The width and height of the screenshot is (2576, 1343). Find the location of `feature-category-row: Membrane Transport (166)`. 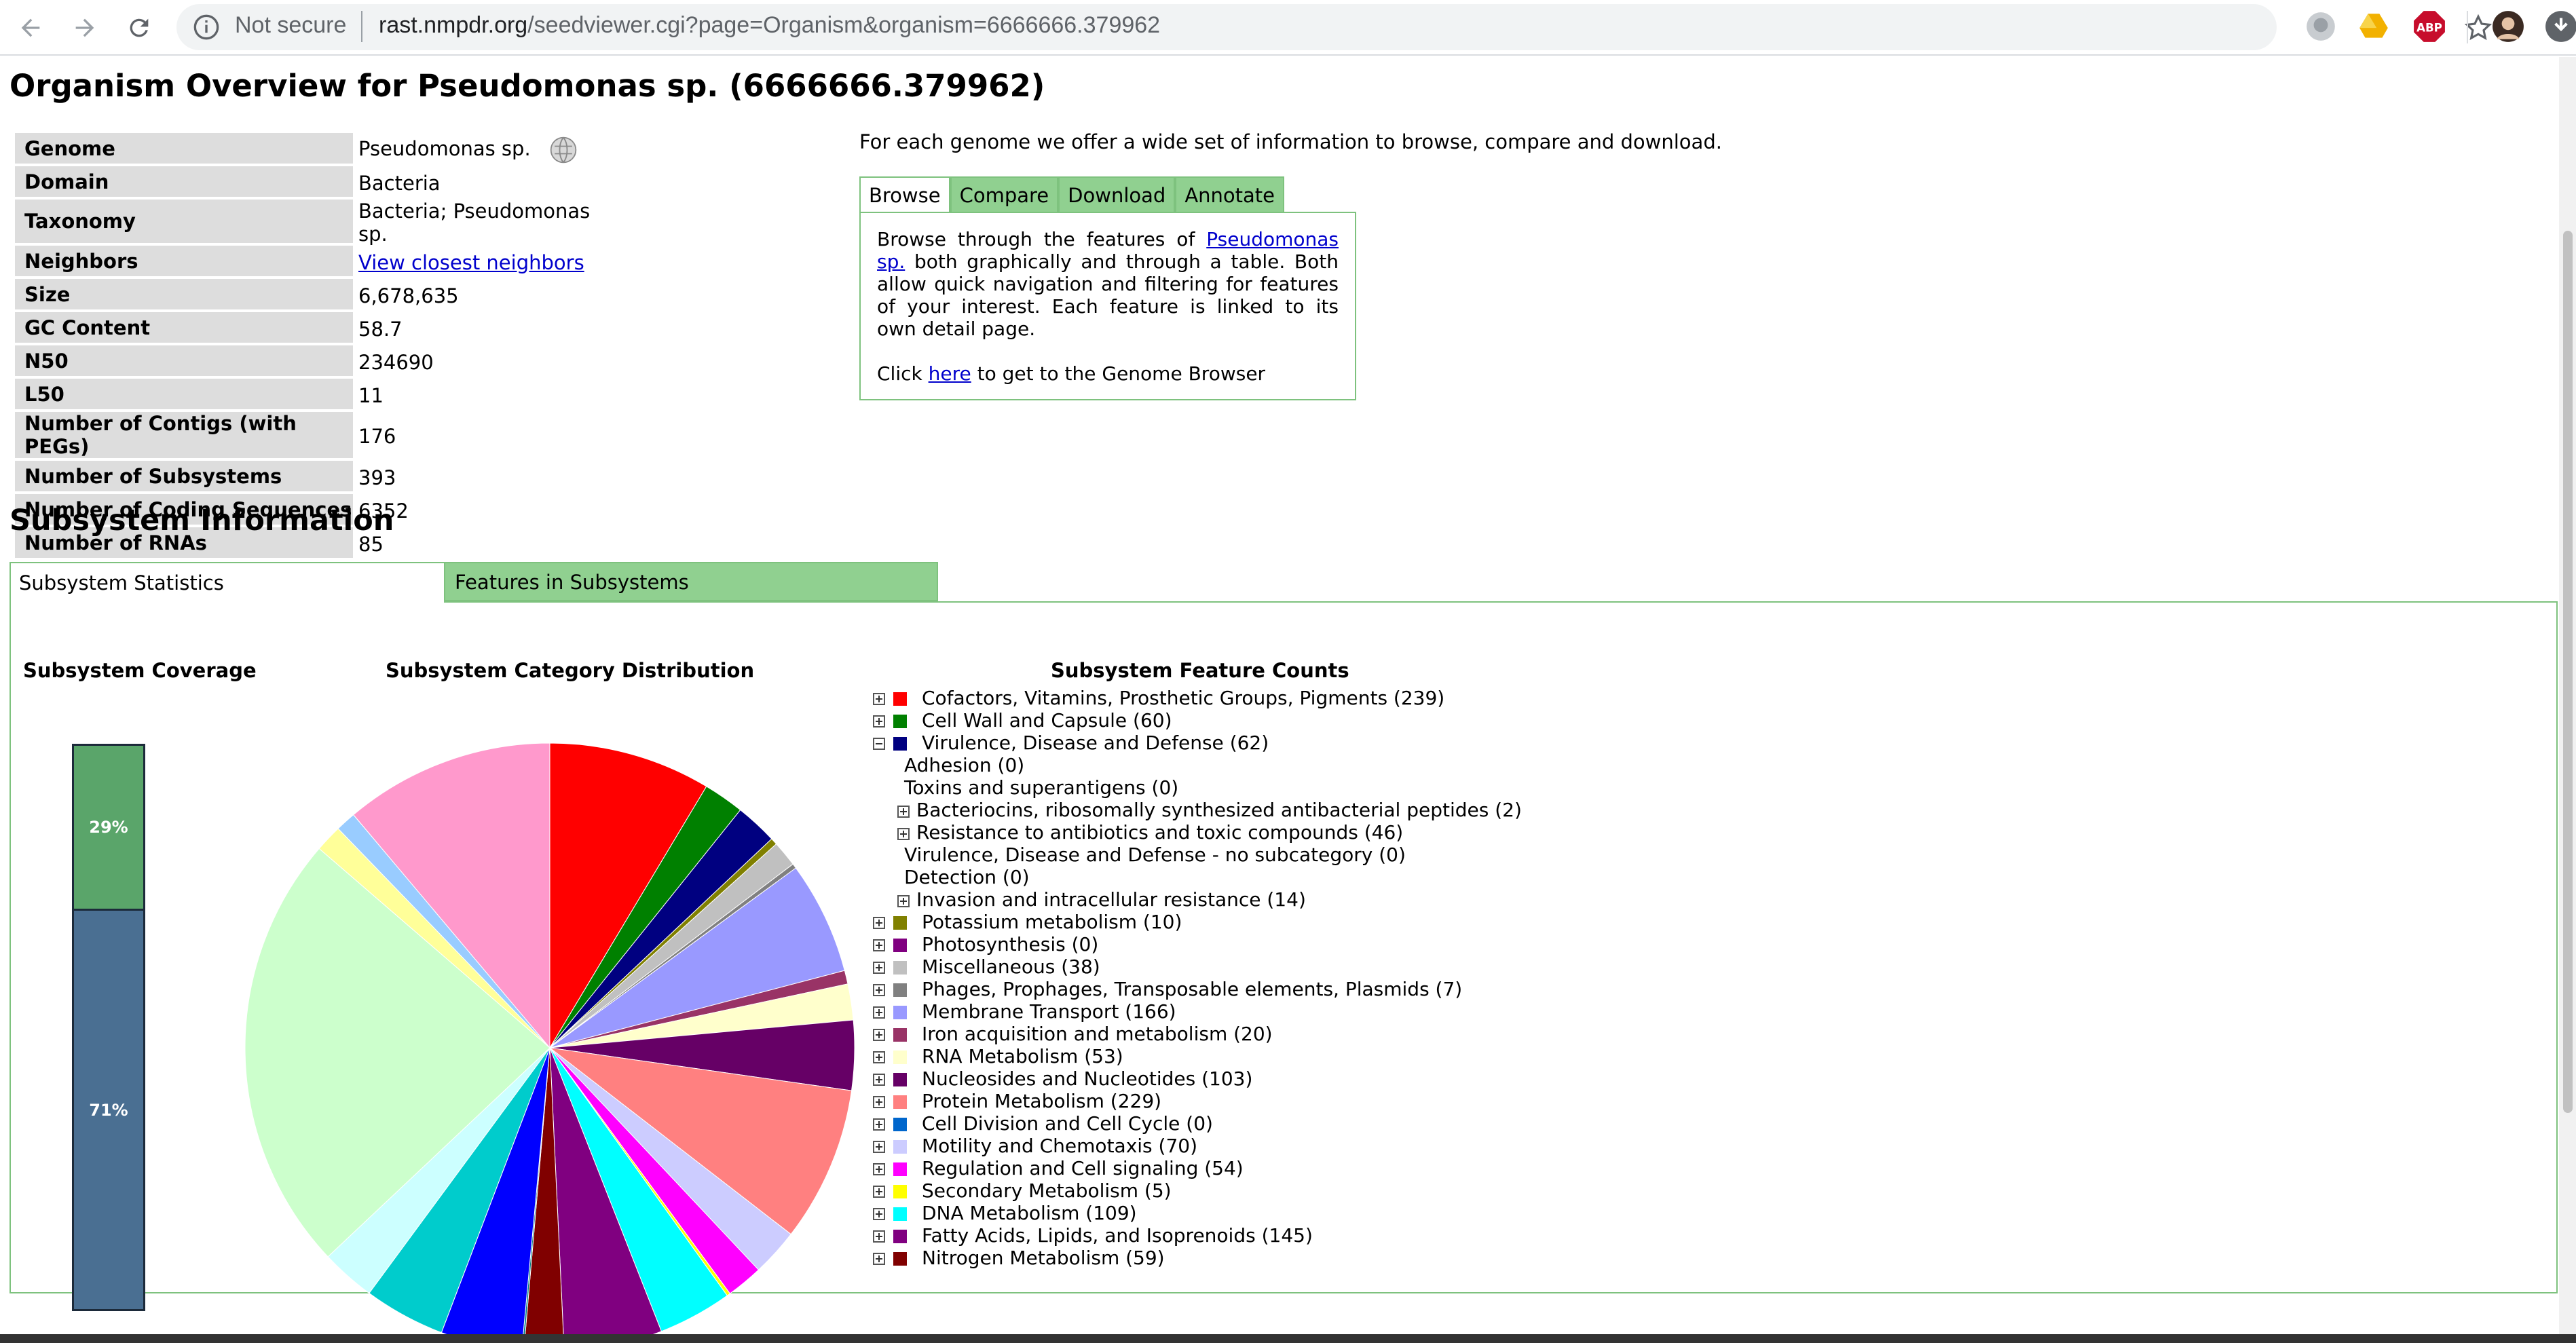

feature-category-row: Membrane Transport (166) is located at coordinates (1382, 1011).